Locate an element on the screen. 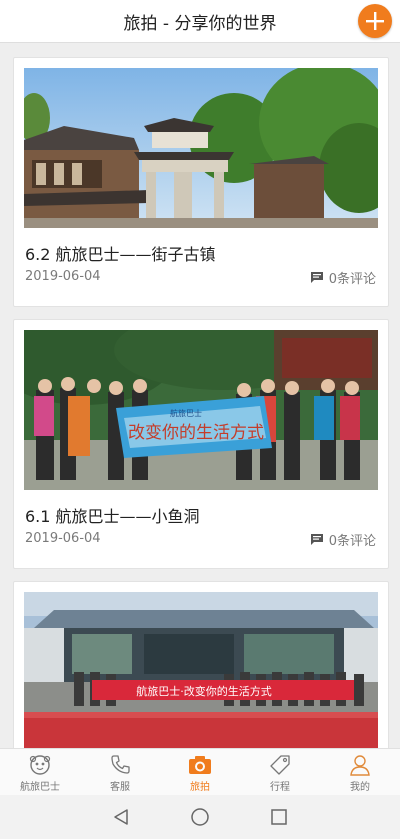 This screenshot has width=400, height=839. post-title: 6.1 航旅巴士——小鱼洞 is located at coordinates (112, 515).